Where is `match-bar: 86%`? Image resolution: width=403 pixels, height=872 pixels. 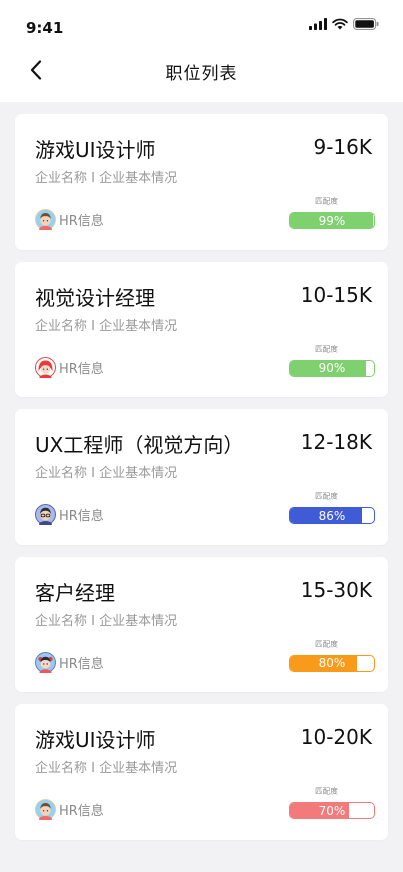
match-bar: 86% is located at coordinates (332, 515).